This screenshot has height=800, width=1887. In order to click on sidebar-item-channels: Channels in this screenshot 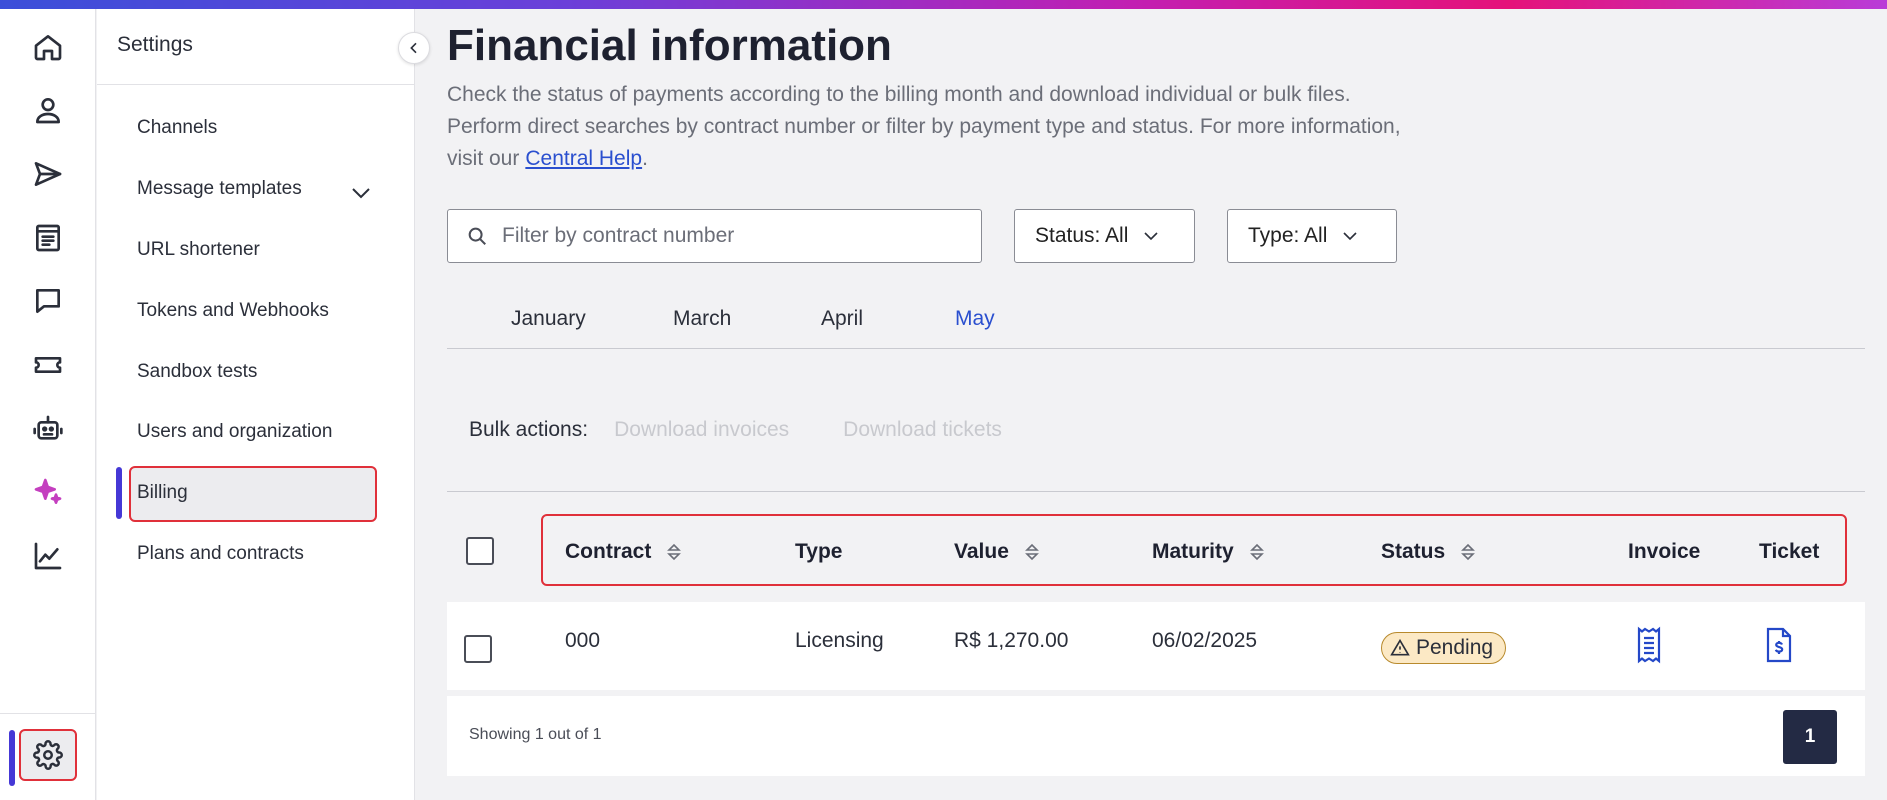, I will do `click(177, 128)`.